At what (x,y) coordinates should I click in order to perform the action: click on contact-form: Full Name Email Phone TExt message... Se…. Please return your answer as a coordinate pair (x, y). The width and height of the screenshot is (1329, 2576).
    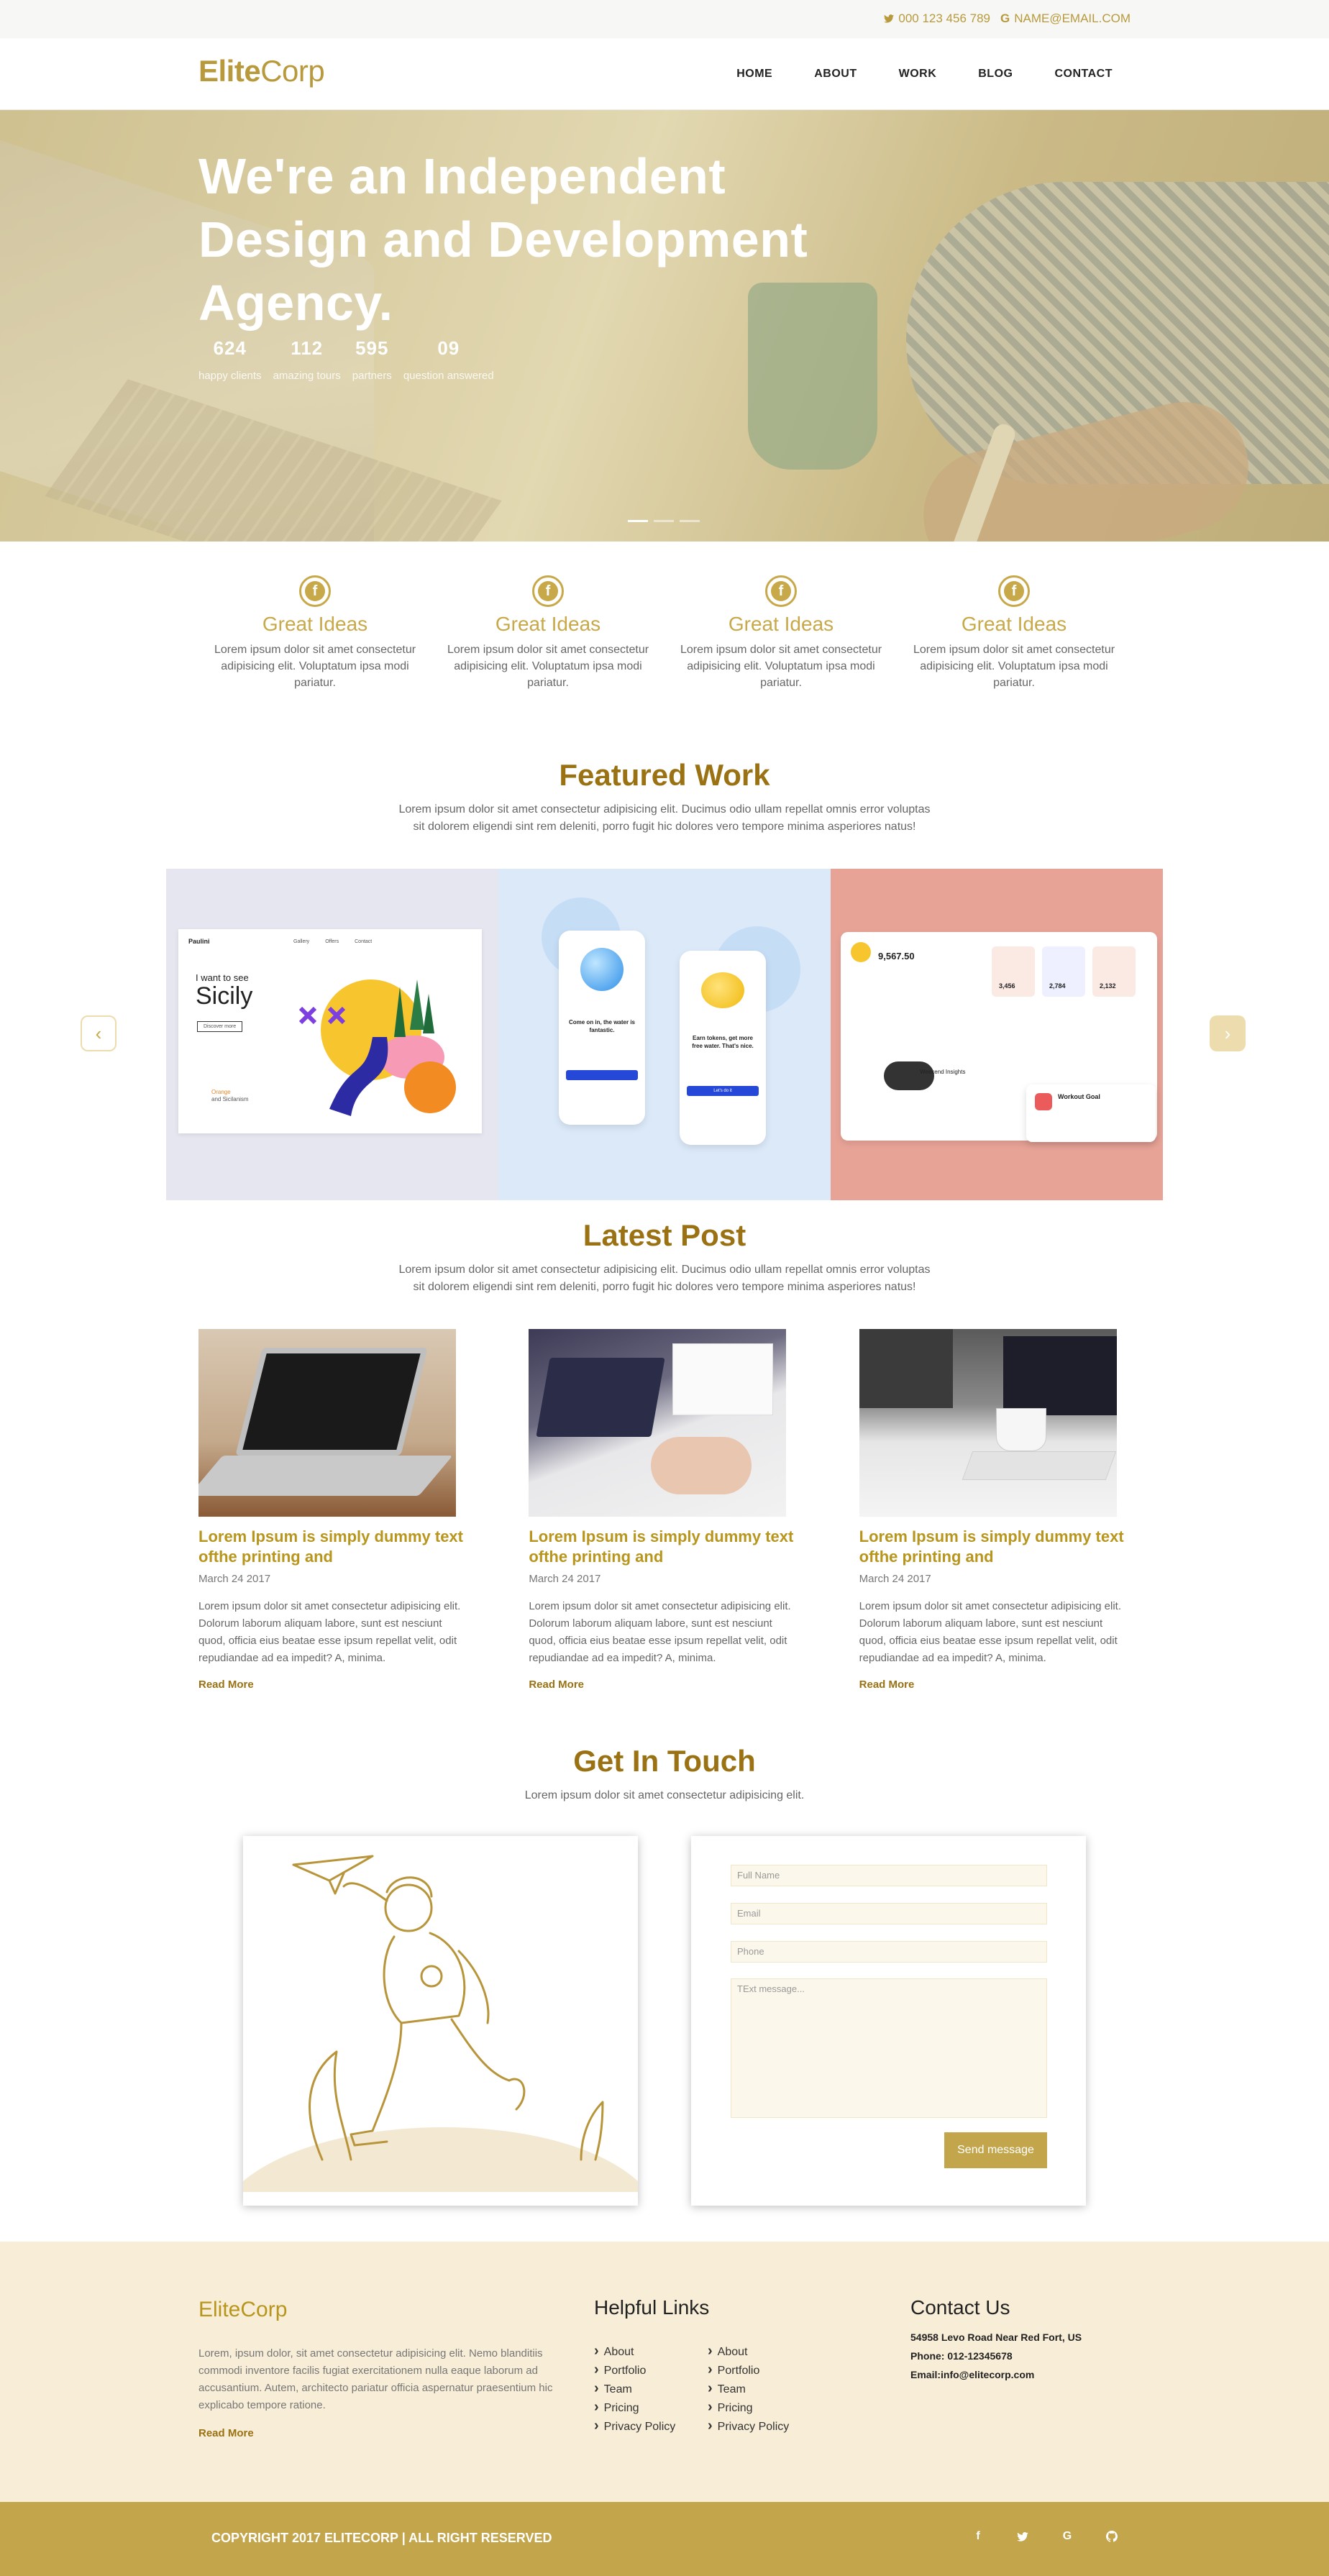
    Looking at the image, I should click on (888, 2021).